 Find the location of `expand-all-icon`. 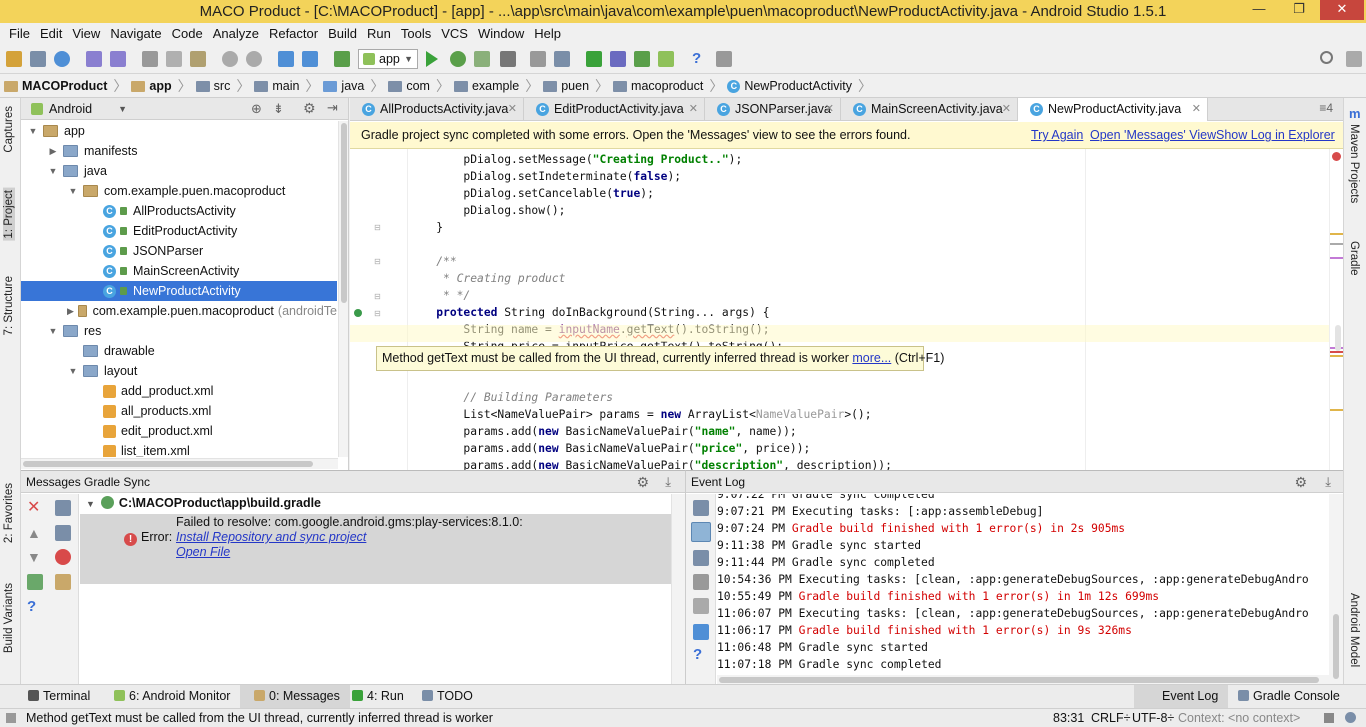

expand-all-icon is located at coordinates (63, 508).